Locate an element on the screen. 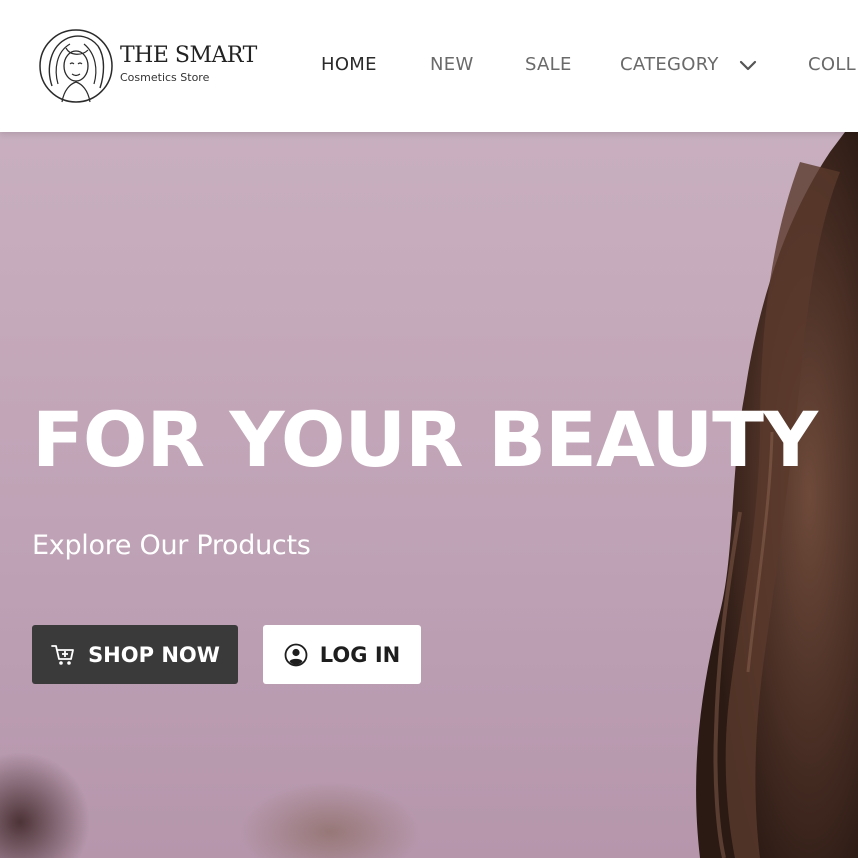 This screenshot has width=858, height=858. chevron-down-icon is located at coordinates (748, 66).